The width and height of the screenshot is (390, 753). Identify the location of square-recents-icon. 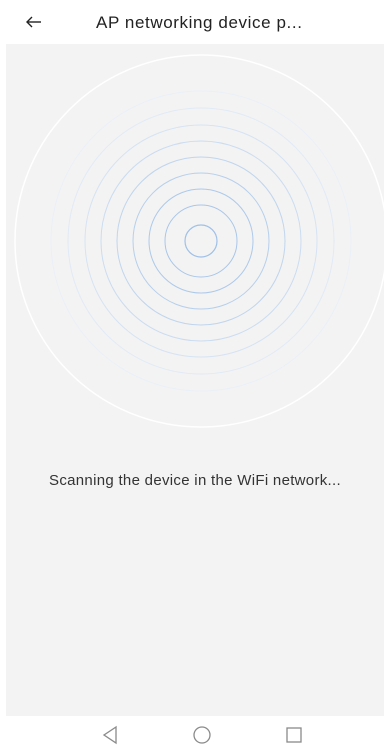
(294, 735).